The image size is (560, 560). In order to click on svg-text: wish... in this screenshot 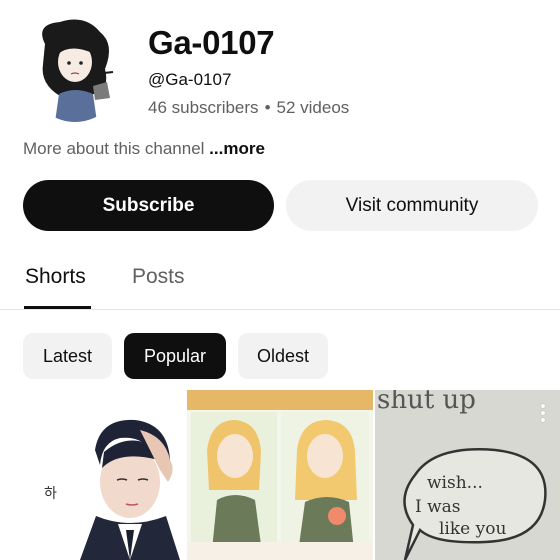, I will do `click(455, 483)`.